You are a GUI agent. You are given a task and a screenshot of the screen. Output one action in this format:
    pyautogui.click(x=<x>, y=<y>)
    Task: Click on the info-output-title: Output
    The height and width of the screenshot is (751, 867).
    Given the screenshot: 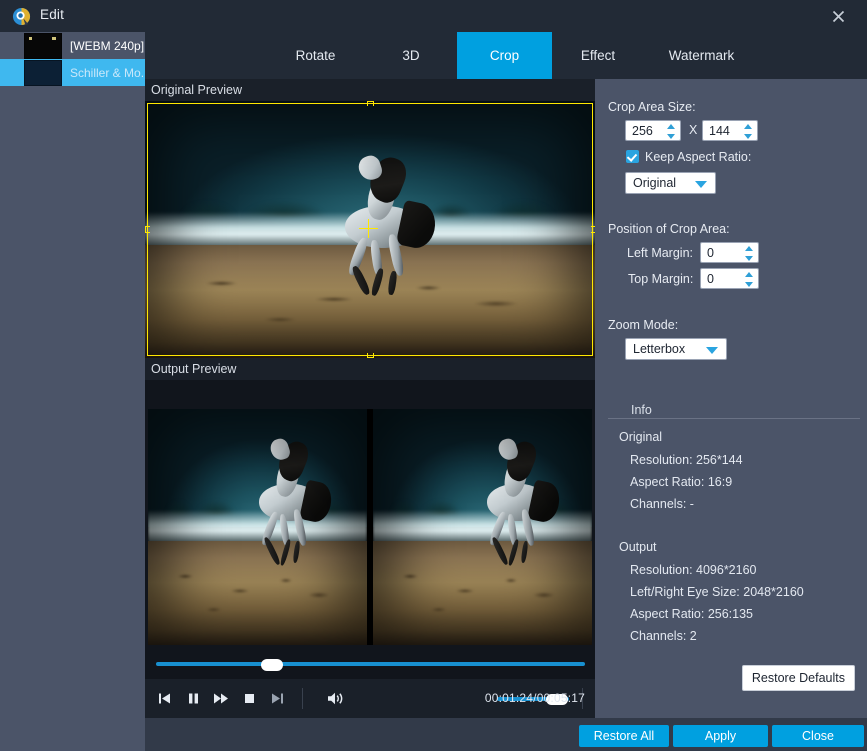 What is the action you would take?
    pyautogui.click(x=638, y=547)
    